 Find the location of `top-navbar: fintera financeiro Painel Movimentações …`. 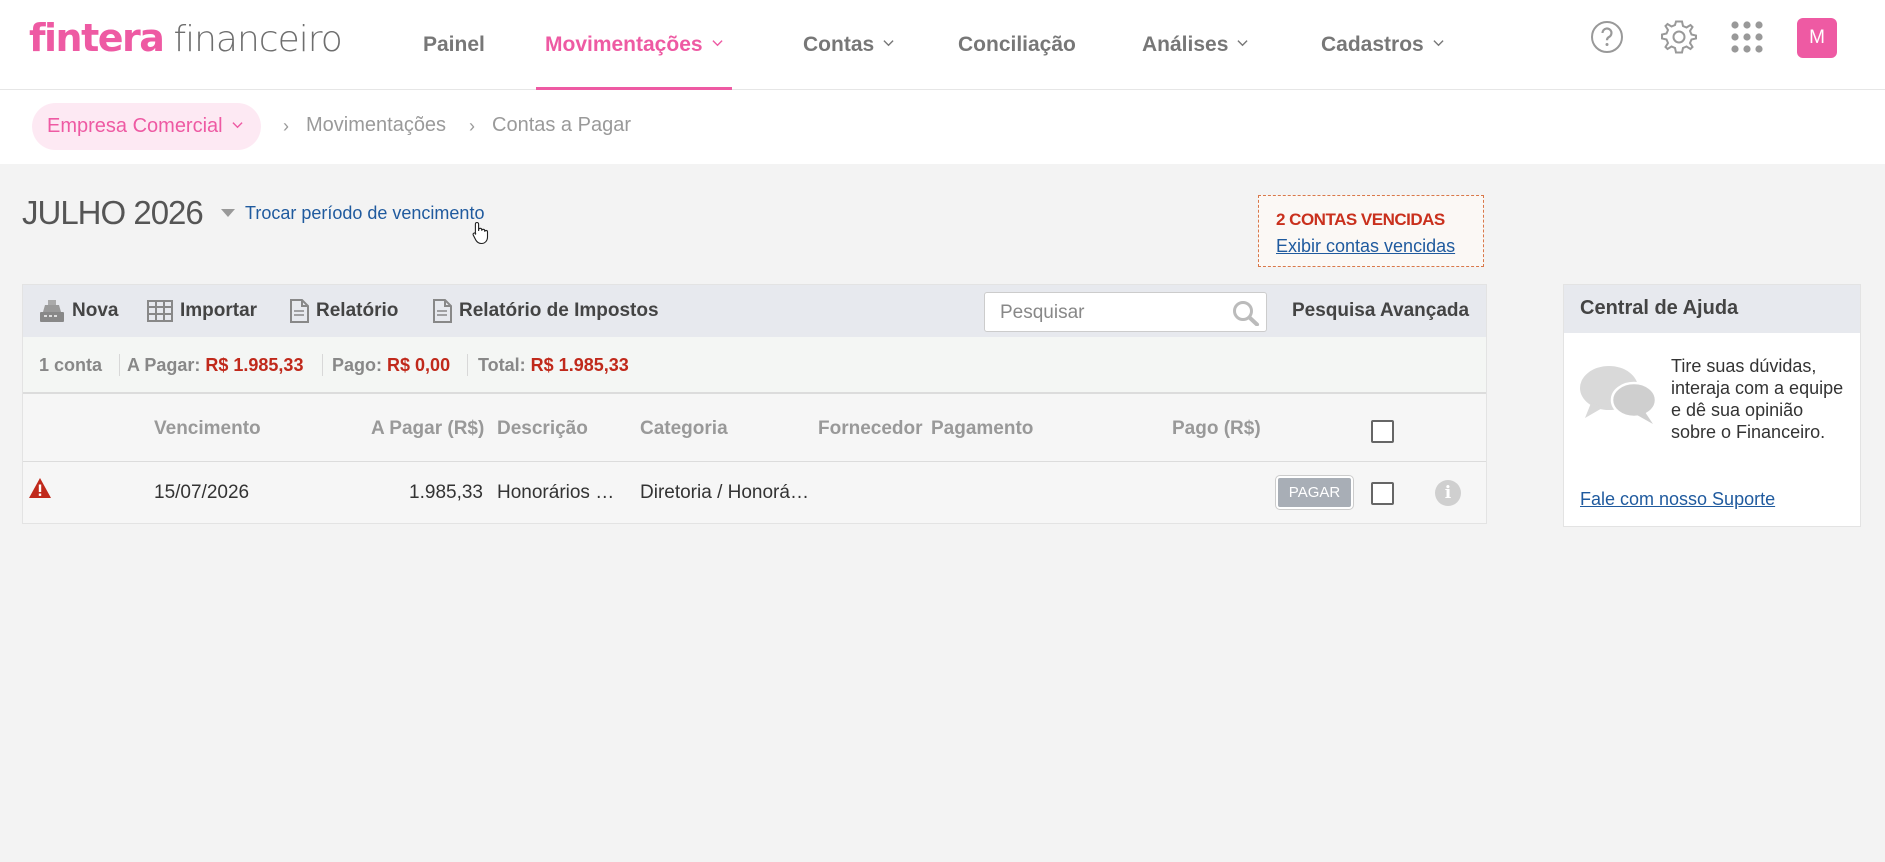

top-navbar: fintera financeiro Painel Movimentações … is located at coordinates (942, 45).